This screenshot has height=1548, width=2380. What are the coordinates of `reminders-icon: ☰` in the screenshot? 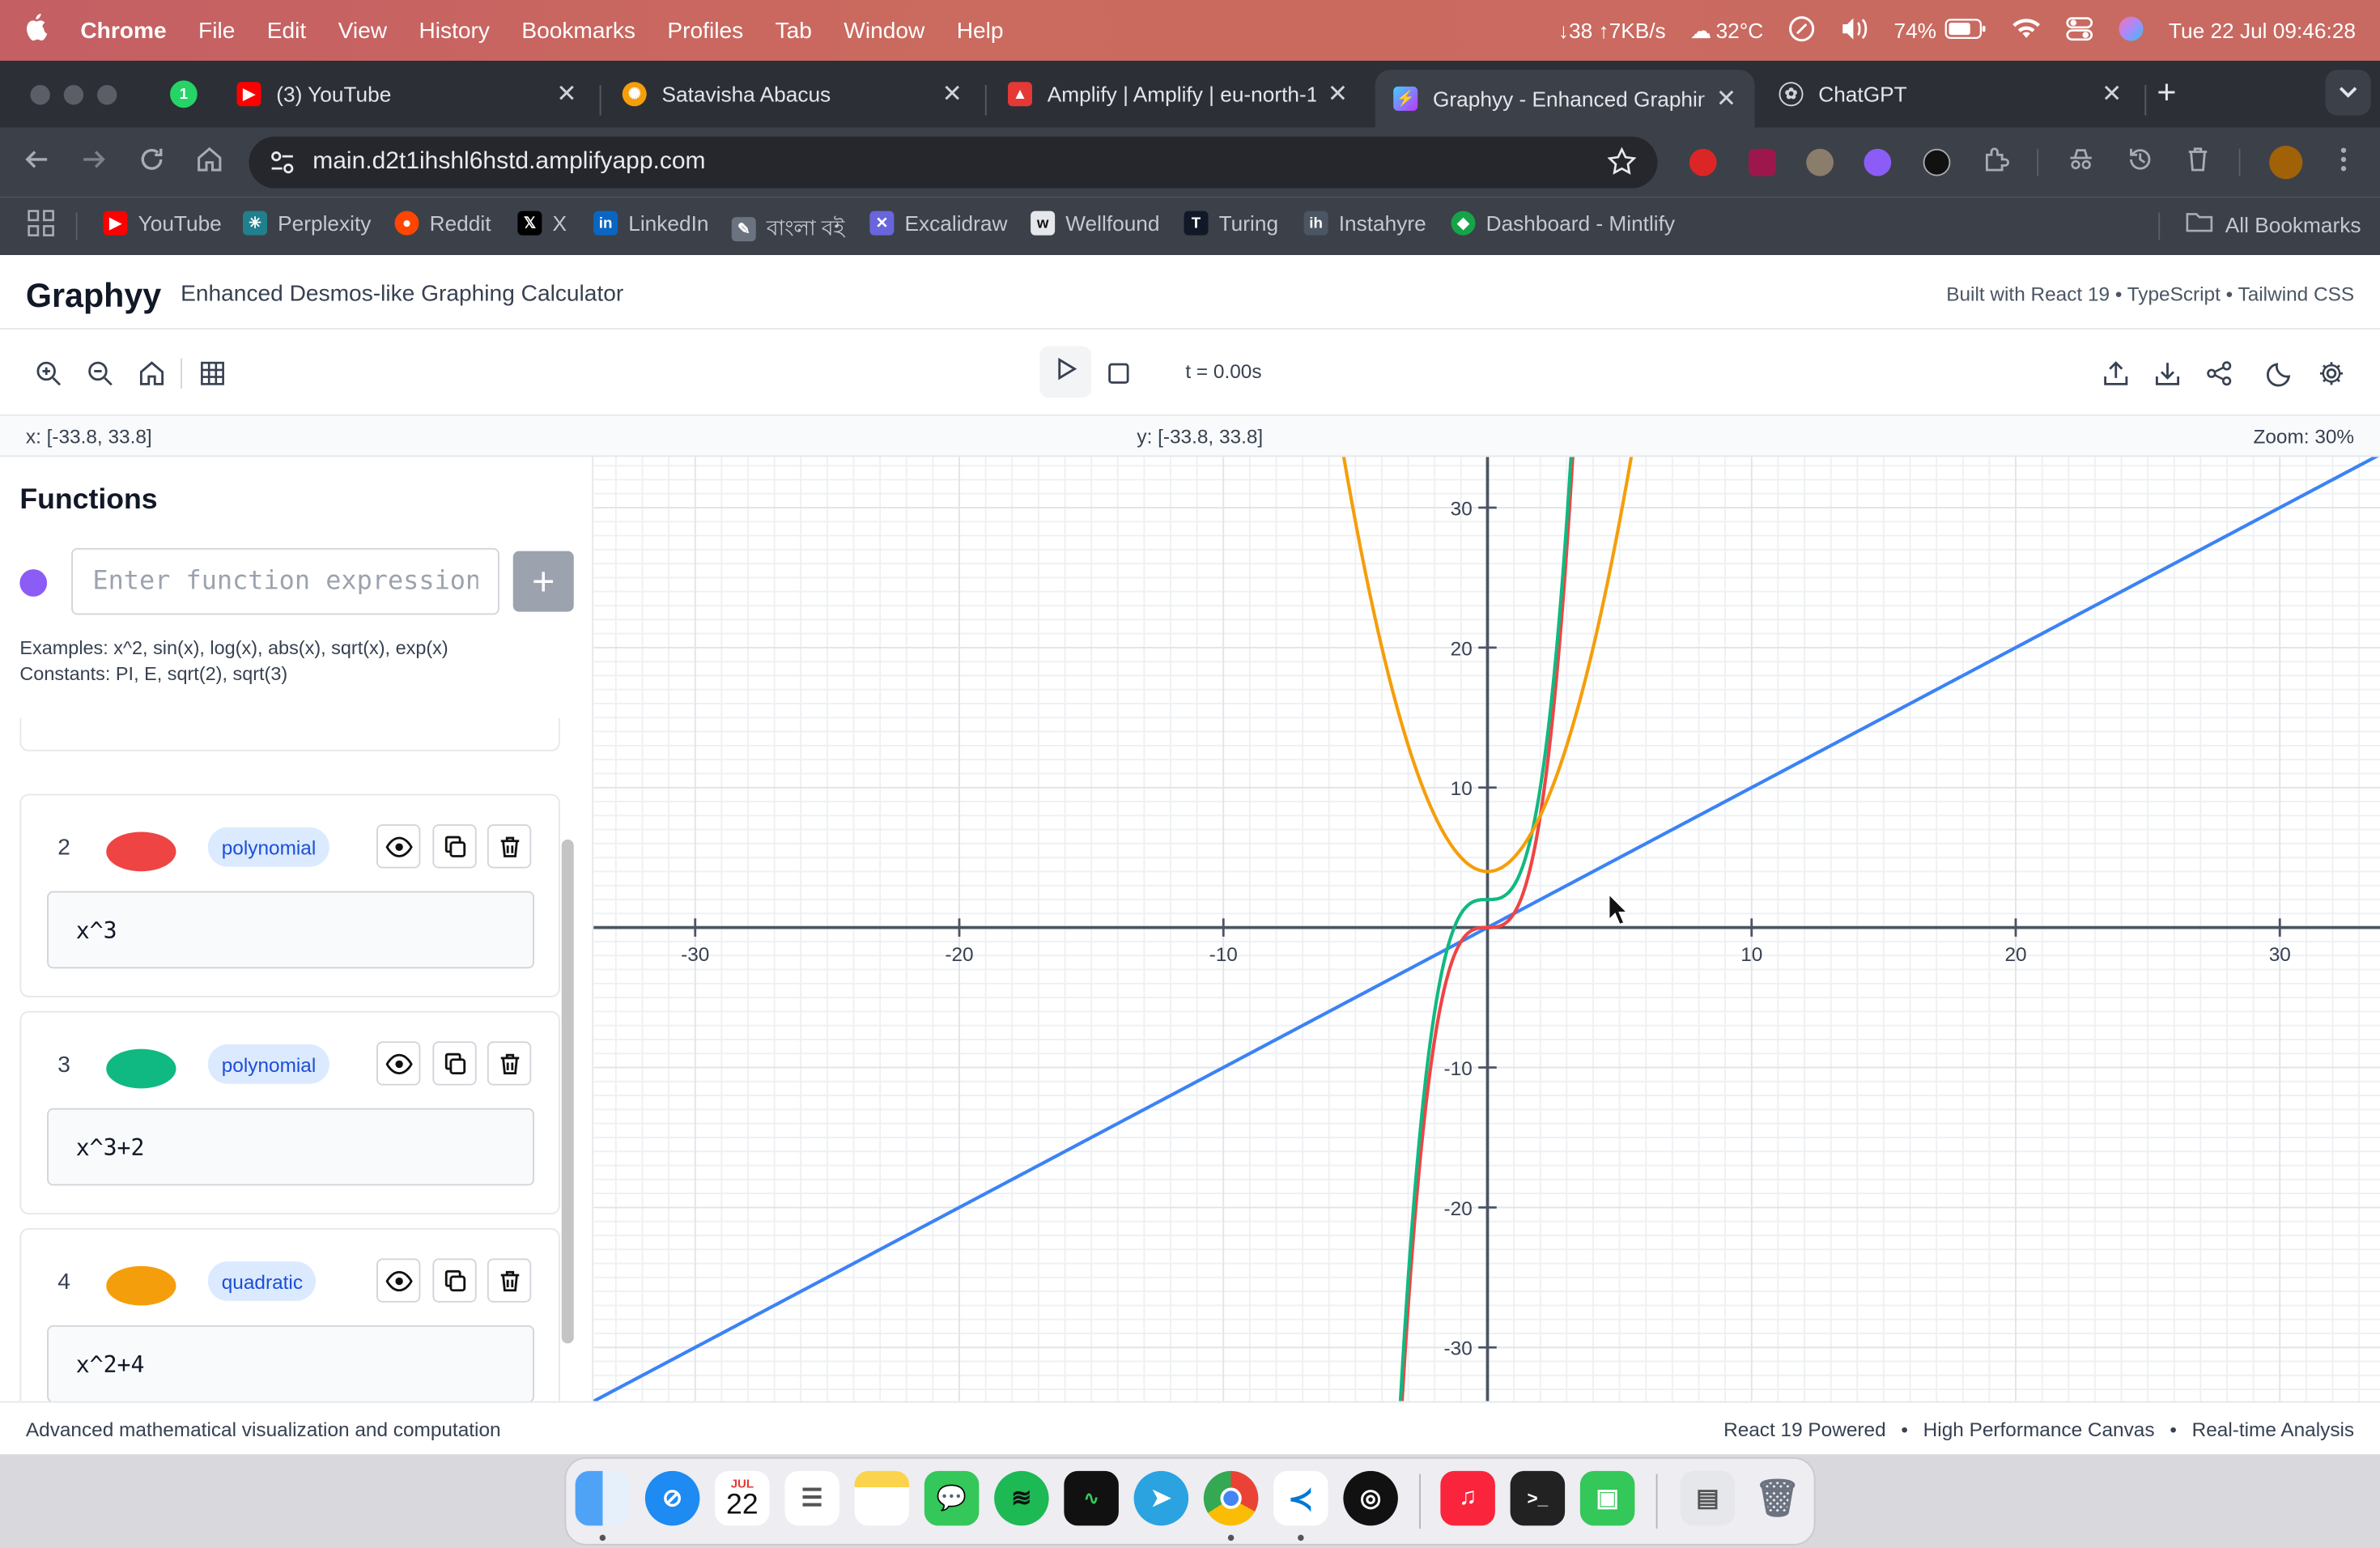 It's located at (811, 1498).